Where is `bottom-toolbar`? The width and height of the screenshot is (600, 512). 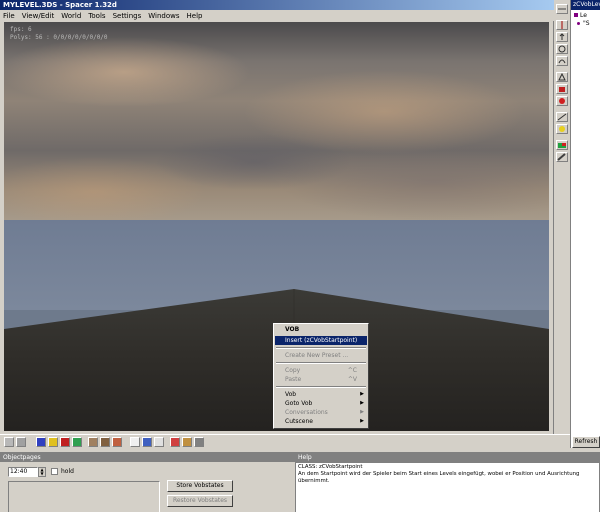
bottom-toolbar is located at coordinates (285, 441).